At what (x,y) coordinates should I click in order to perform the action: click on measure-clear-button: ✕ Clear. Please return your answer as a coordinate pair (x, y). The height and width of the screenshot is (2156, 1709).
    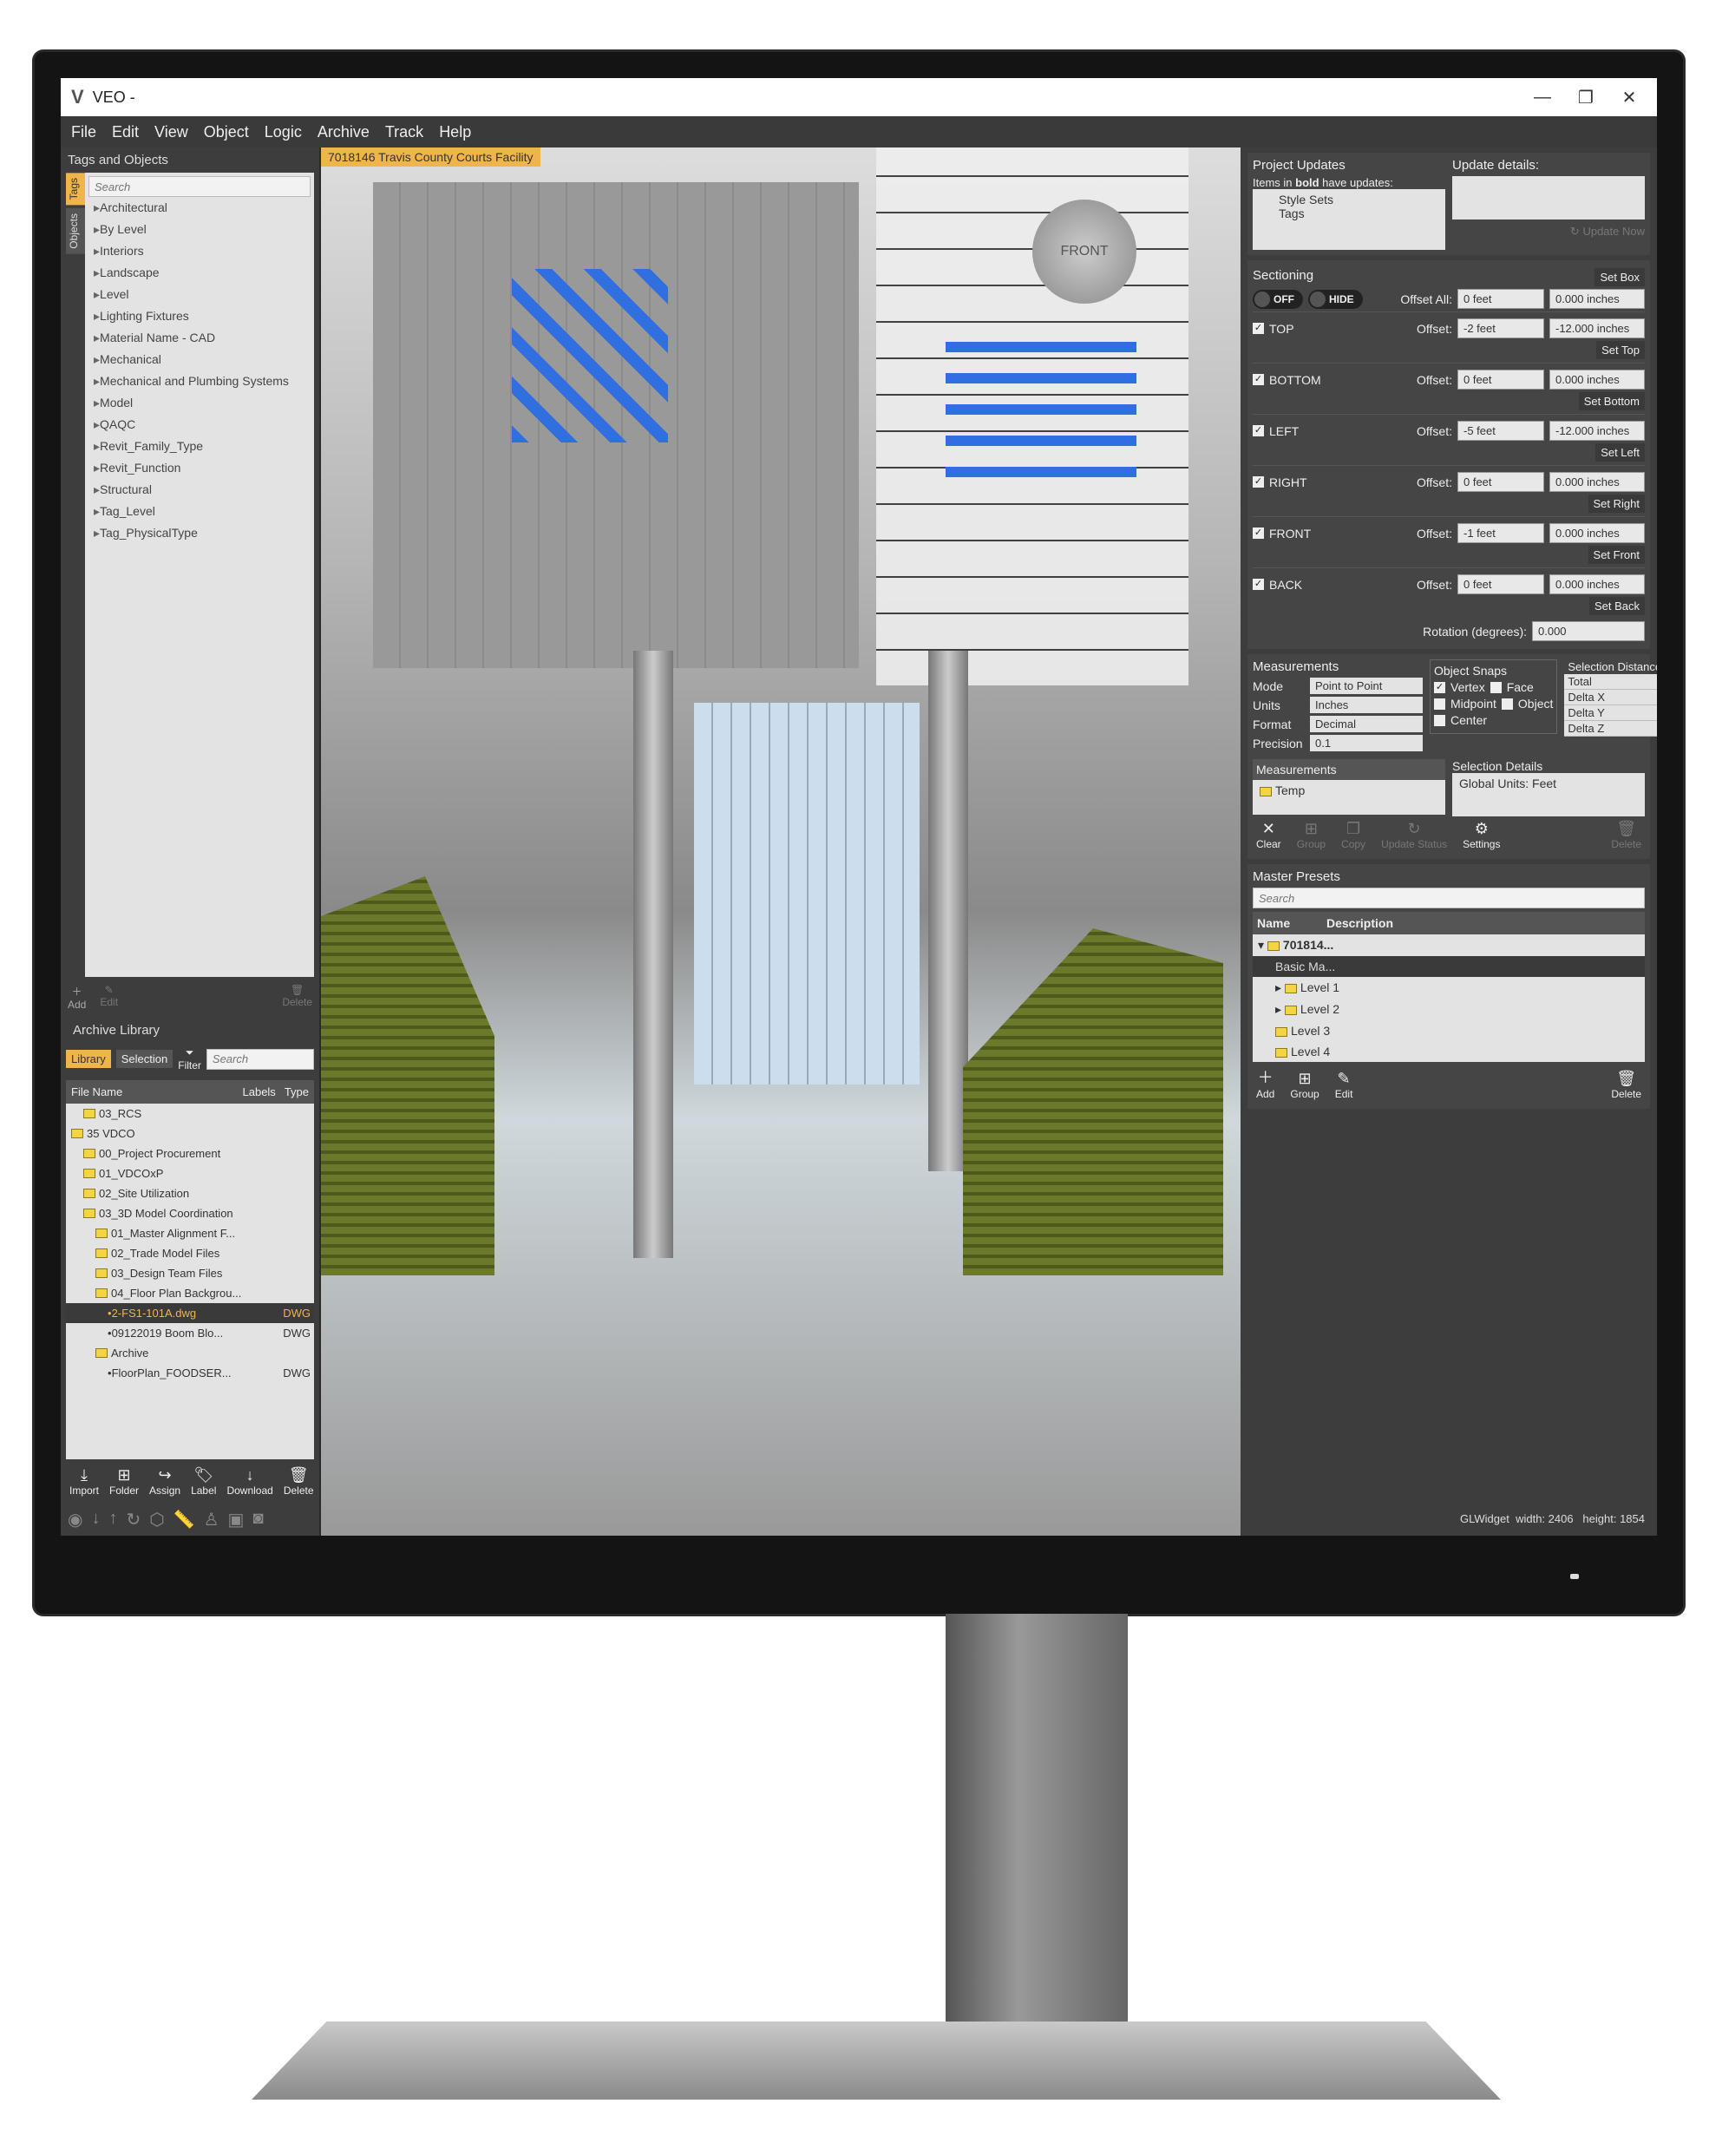
    Looking at the image, I should click on (1268, 835).